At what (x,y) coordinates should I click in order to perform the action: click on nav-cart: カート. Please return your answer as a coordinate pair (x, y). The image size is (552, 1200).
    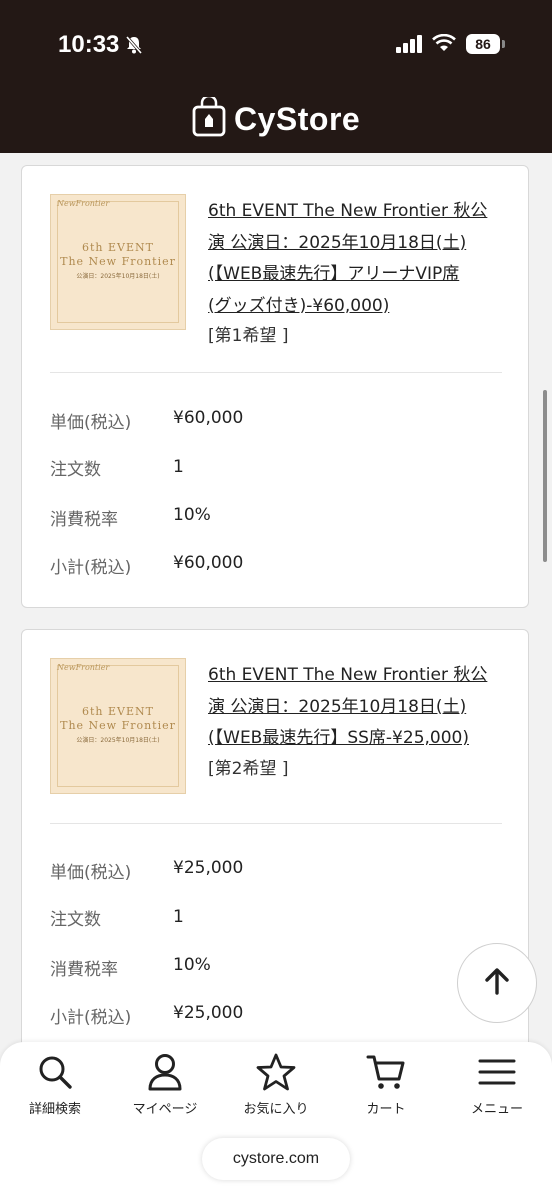
    Looking at the image, I should click on (386, 1084).